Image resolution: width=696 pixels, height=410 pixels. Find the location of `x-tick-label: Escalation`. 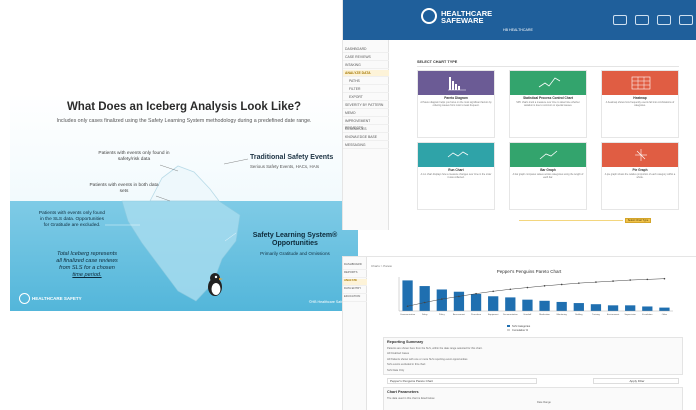

x-tick-label: Escalation is located at coordinates (647, 314).